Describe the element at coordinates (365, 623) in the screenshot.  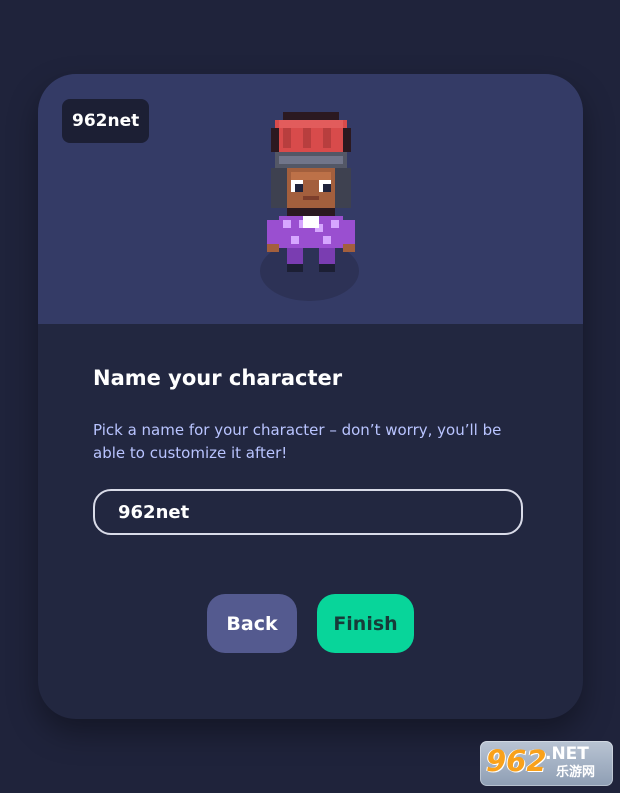
I see `finish-button: Finish` at that location.